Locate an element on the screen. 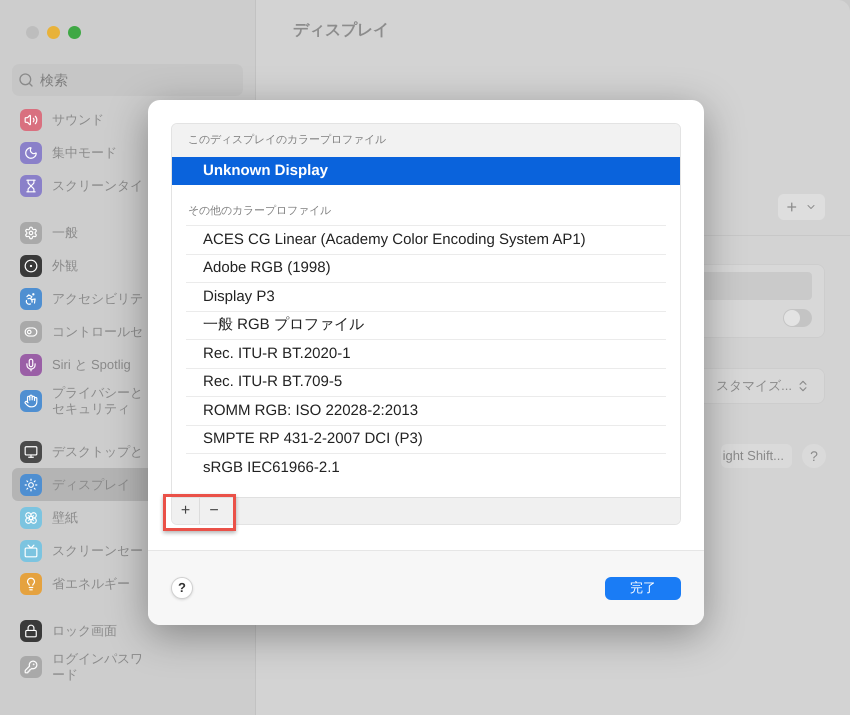 This screenshot has height=715, width=850. add-button: + is located at coordinates (186, 511).